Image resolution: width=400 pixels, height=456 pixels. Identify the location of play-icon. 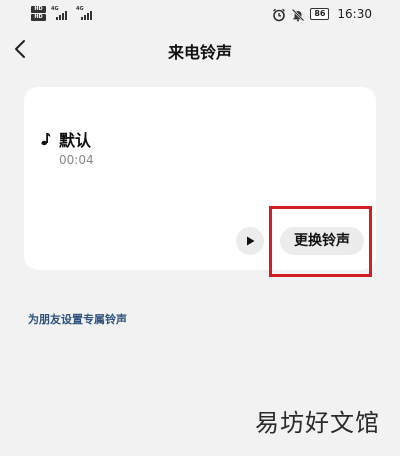
(251, 241).